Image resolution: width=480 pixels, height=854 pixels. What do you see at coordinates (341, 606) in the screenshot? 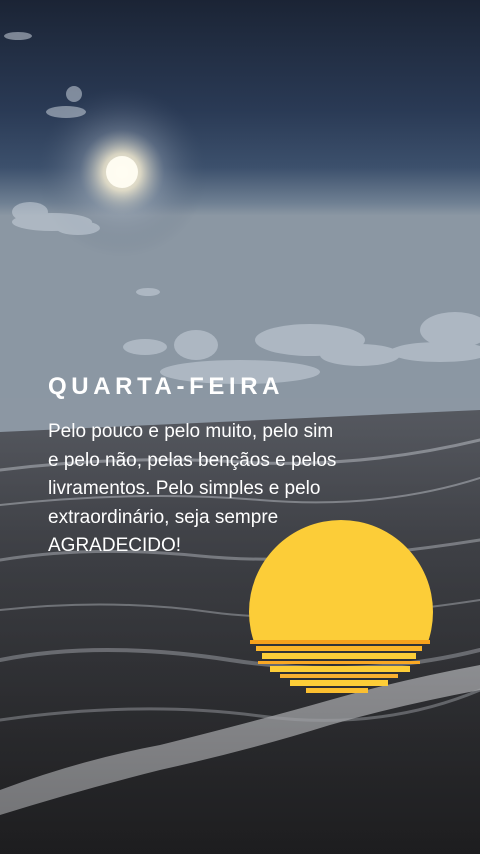
I see `sunset-icon` at bounding box center [341, 606].